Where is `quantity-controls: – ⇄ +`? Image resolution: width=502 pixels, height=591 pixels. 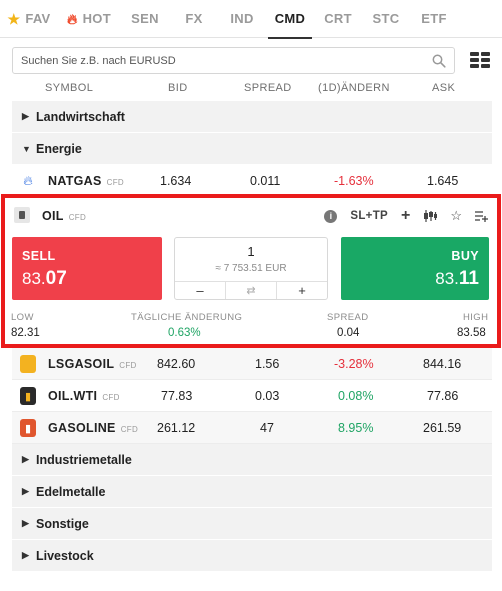
quantity-controls: – ⇄ + is located at coordinates (251, 290).